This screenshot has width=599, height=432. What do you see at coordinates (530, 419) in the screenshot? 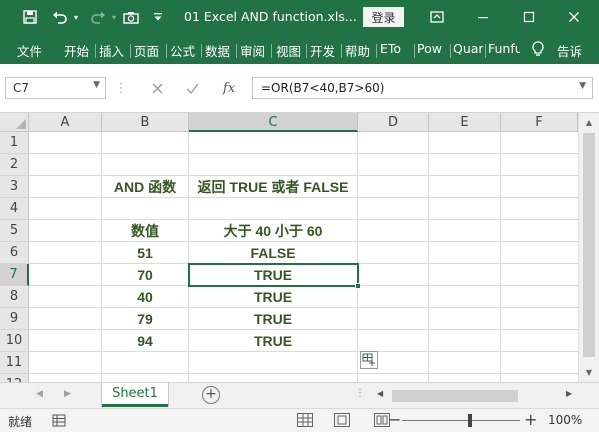
I see `zoom-in-button: +` at bounding box center [530, 419].